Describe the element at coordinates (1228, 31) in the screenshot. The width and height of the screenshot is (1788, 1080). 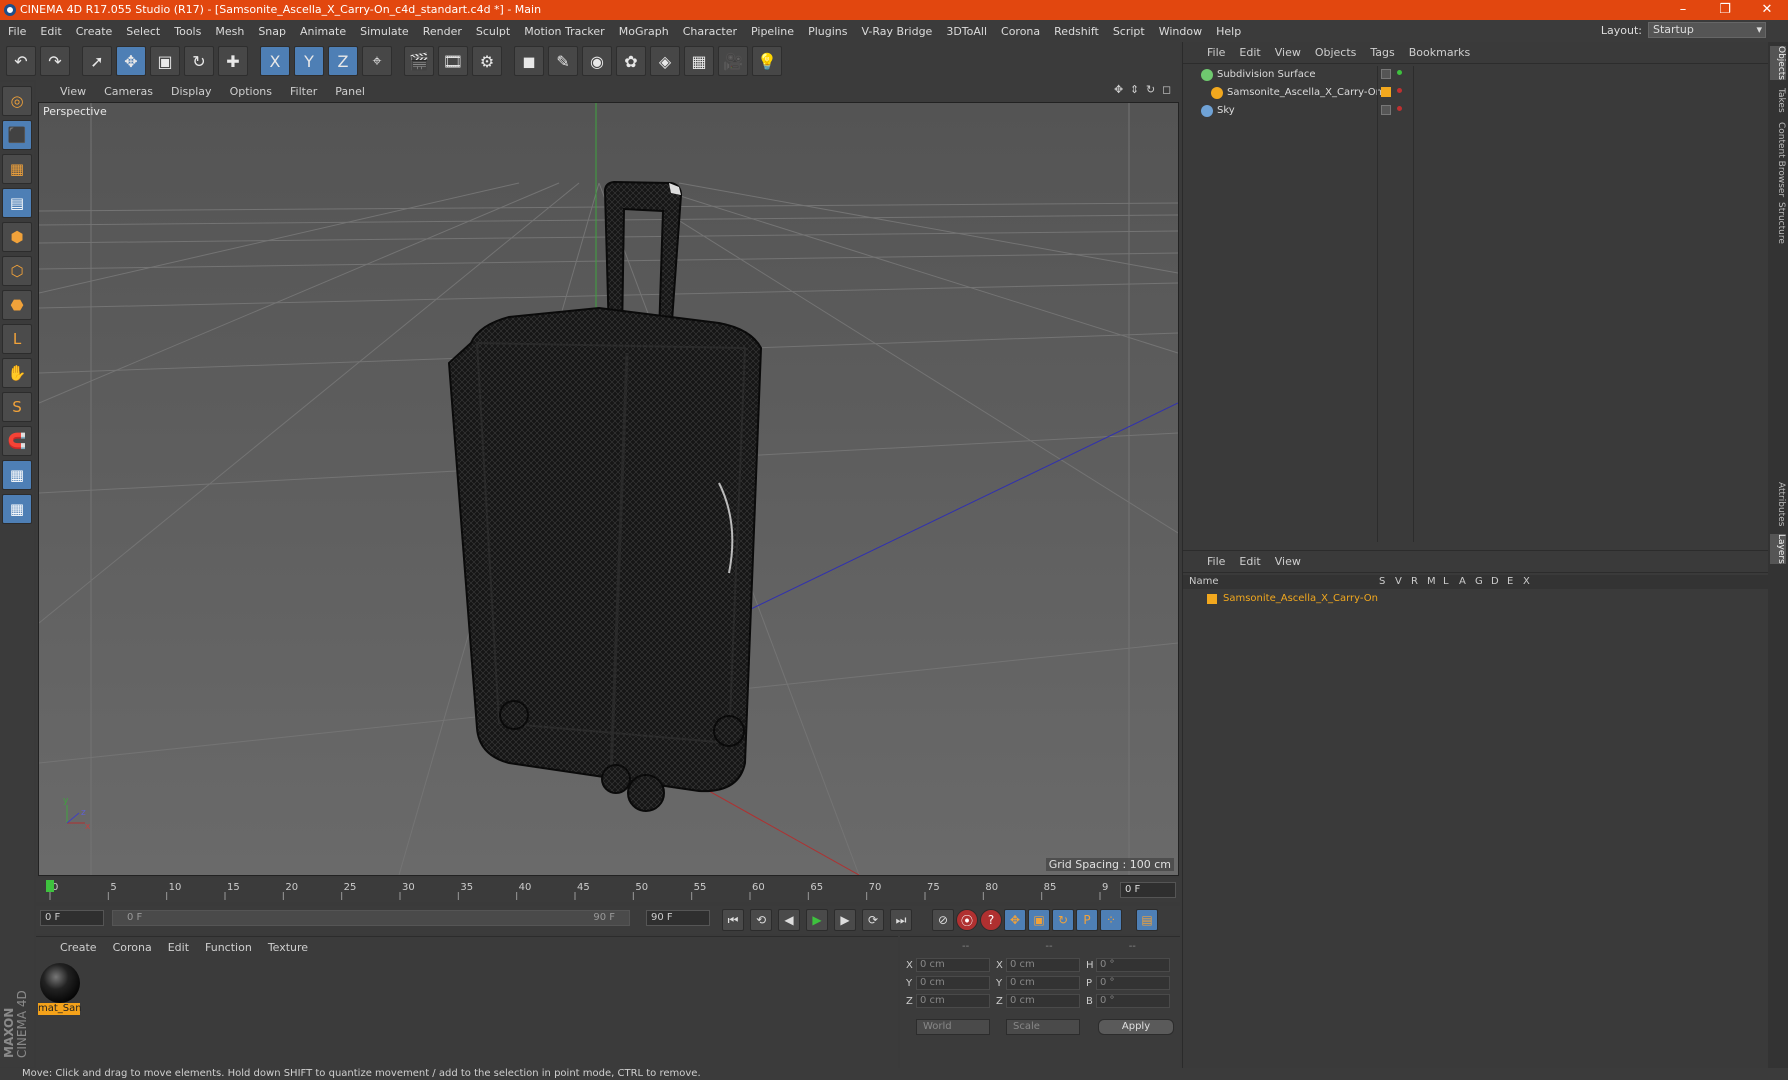
I see `menu-item-help: Help` at that location.